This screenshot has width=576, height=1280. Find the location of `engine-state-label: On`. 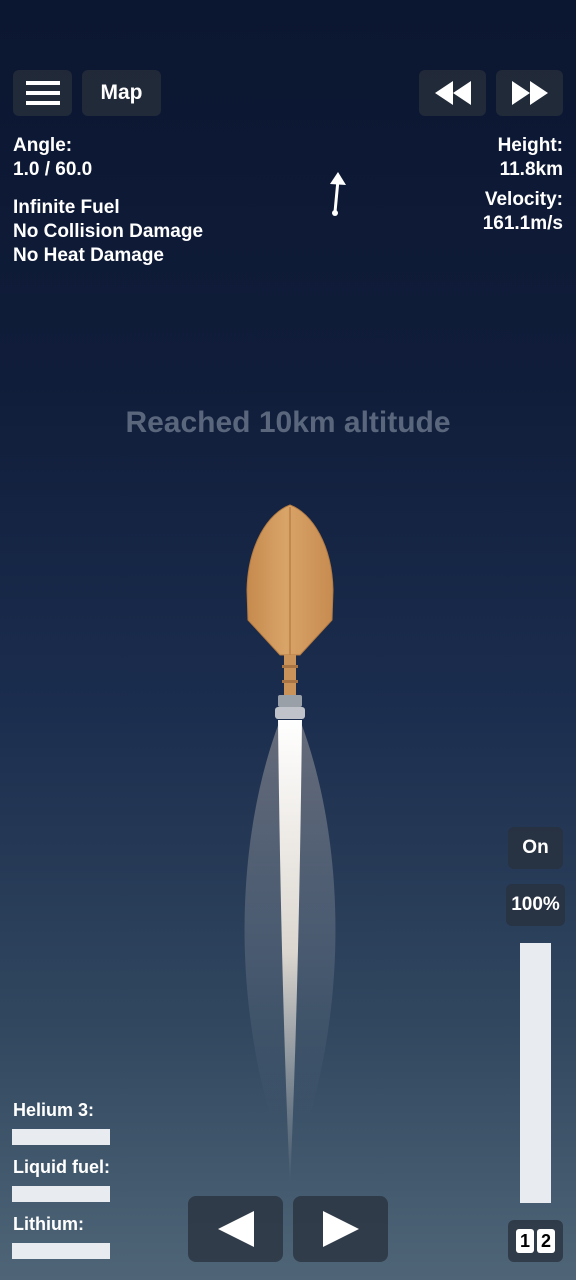

engine-state-label: On is located at coordinates (535, 847).